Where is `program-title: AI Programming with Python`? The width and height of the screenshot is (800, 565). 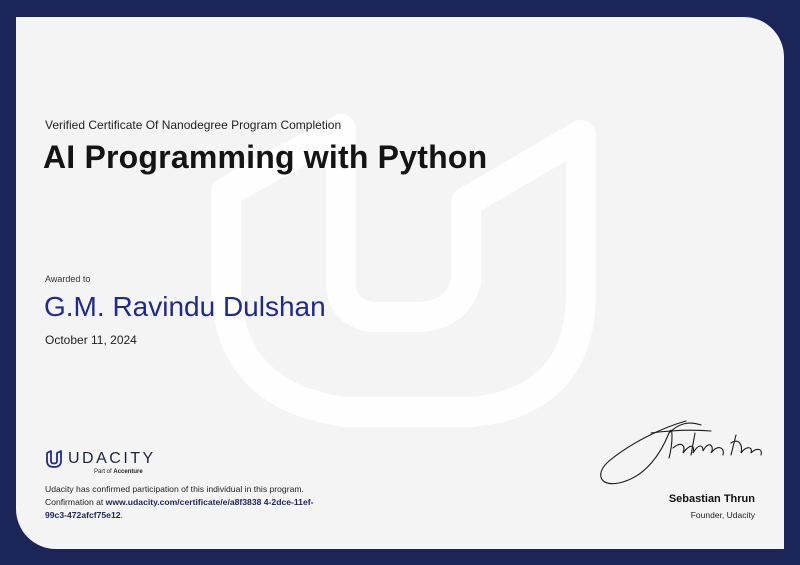 program-title: AI Programming with Python is located at coordinates (265, 157).